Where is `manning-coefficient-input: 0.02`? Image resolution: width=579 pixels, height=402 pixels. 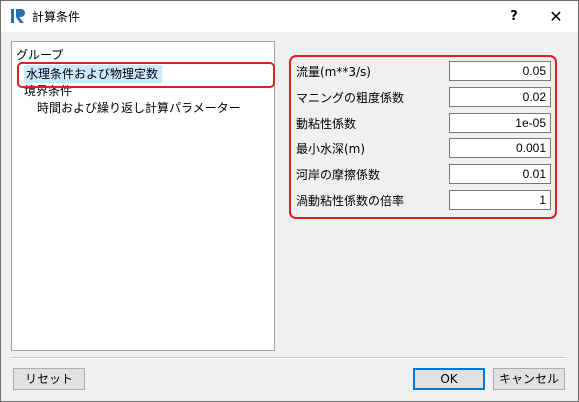
manning-coefficient-input: 0.02 is located at coordinates (500, 97).